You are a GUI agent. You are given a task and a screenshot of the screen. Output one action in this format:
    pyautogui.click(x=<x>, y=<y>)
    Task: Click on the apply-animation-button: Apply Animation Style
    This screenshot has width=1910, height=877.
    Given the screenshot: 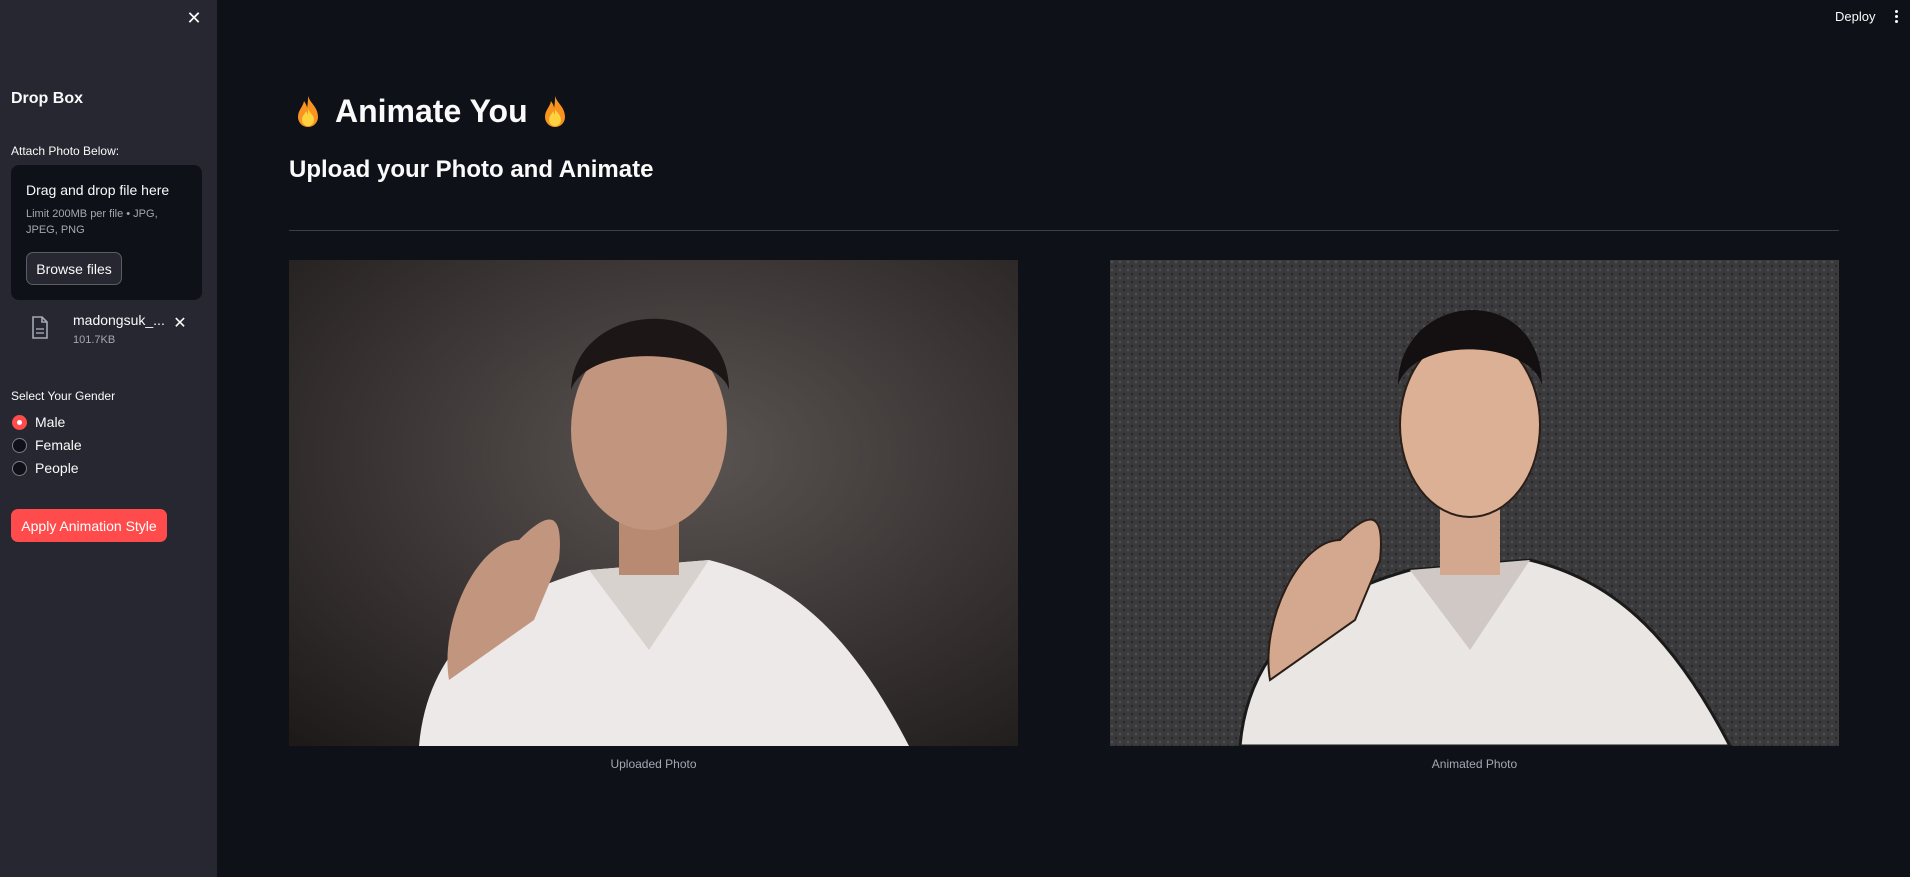 What is the action you would take?
    pyautogui.click(x=89, y=525)
    